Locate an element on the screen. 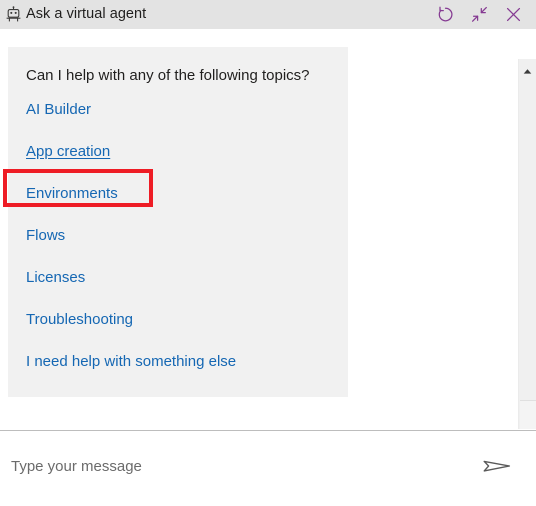  list-item: Licenses is located at coordinates (178, 278).